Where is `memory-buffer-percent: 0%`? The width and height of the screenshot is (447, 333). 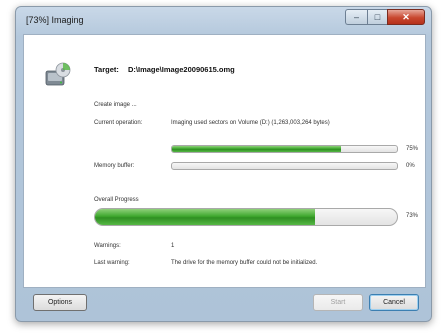 memory-buffer-percent: 0% is located at coordinates (410, 166).